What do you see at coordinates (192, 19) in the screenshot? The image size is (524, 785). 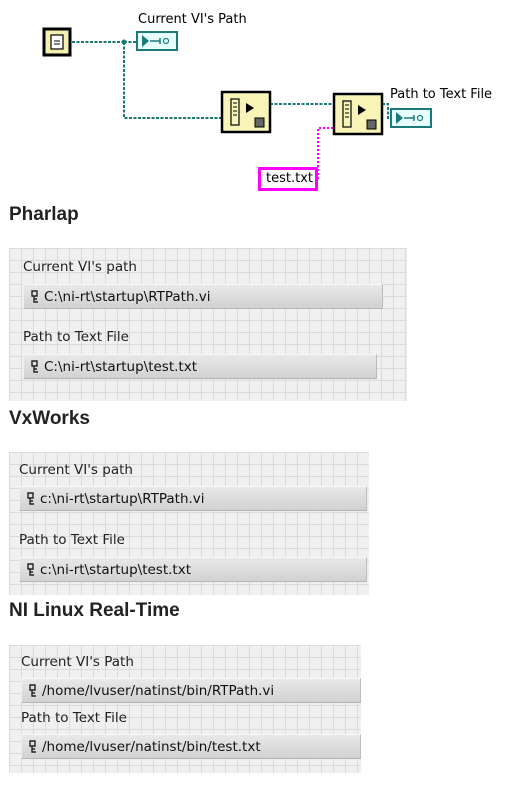 I see `indicator-current-vi-path-label: Current VI's Path` at bounding box center [192, 19].